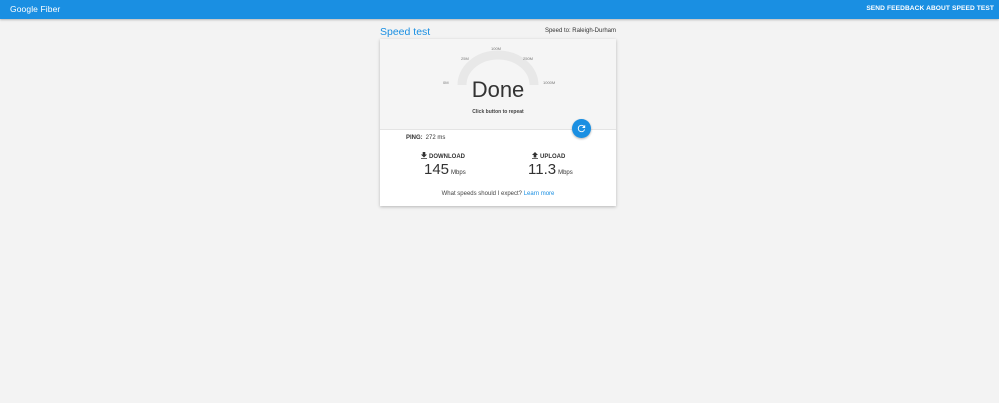  I want to click on download-heading: DOWNLOAD, so click(443, 156).